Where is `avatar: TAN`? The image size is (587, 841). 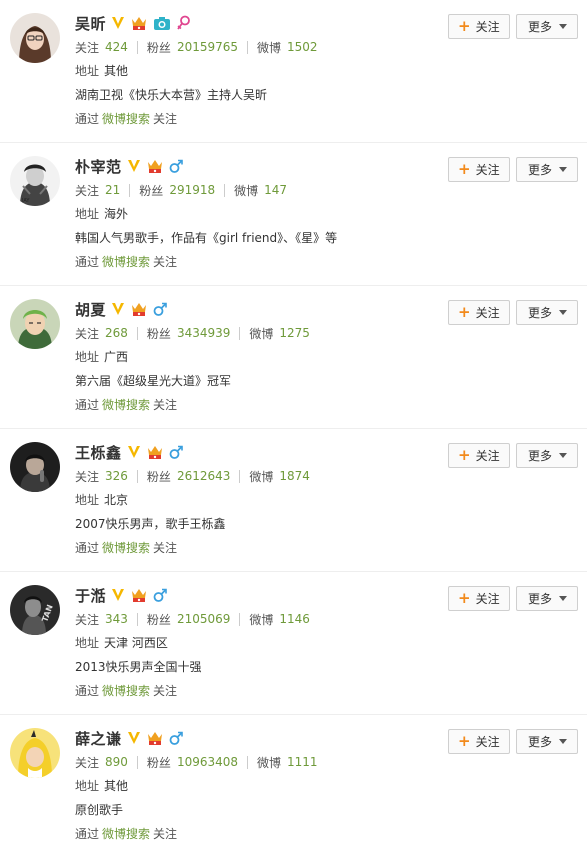 avatar: TAN is located at coordinates (35, 610).